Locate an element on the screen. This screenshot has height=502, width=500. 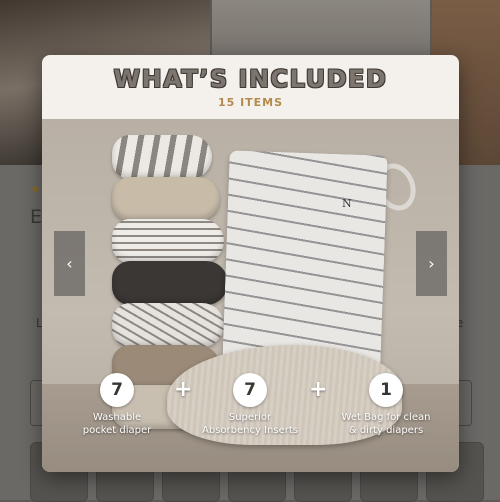
modal-subtitle: 15 ITEMS is located at coordinates (250, 102).